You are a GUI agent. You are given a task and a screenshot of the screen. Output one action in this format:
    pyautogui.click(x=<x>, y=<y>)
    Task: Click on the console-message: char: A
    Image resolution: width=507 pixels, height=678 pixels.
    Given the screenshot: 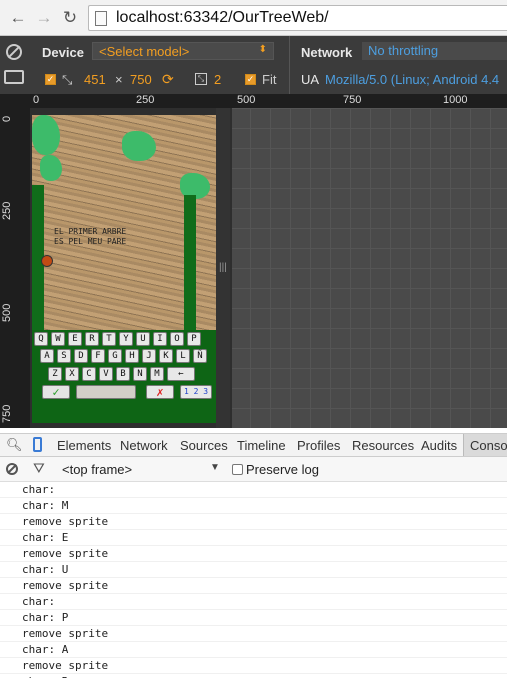 What is the action you would take?
    pyautogui.click(x=253, y=650)
    